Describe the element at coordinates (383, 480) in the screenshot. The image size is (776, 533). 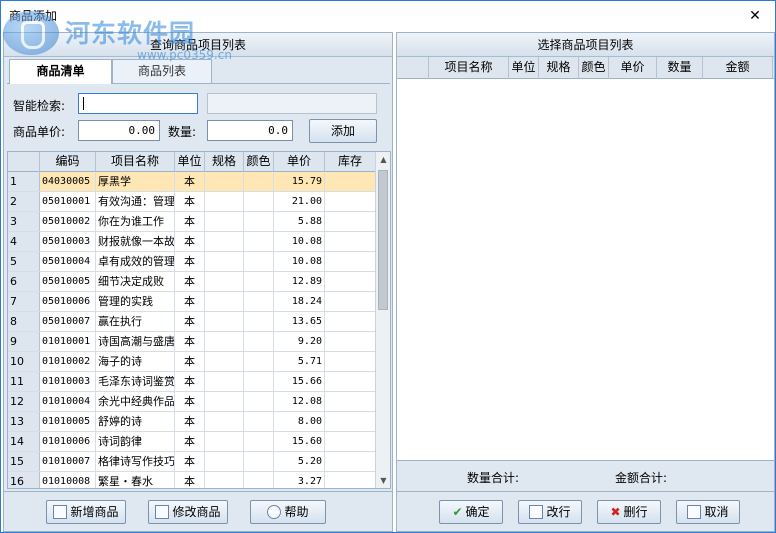
I see `scroll-down-icon: ▼` at that location.